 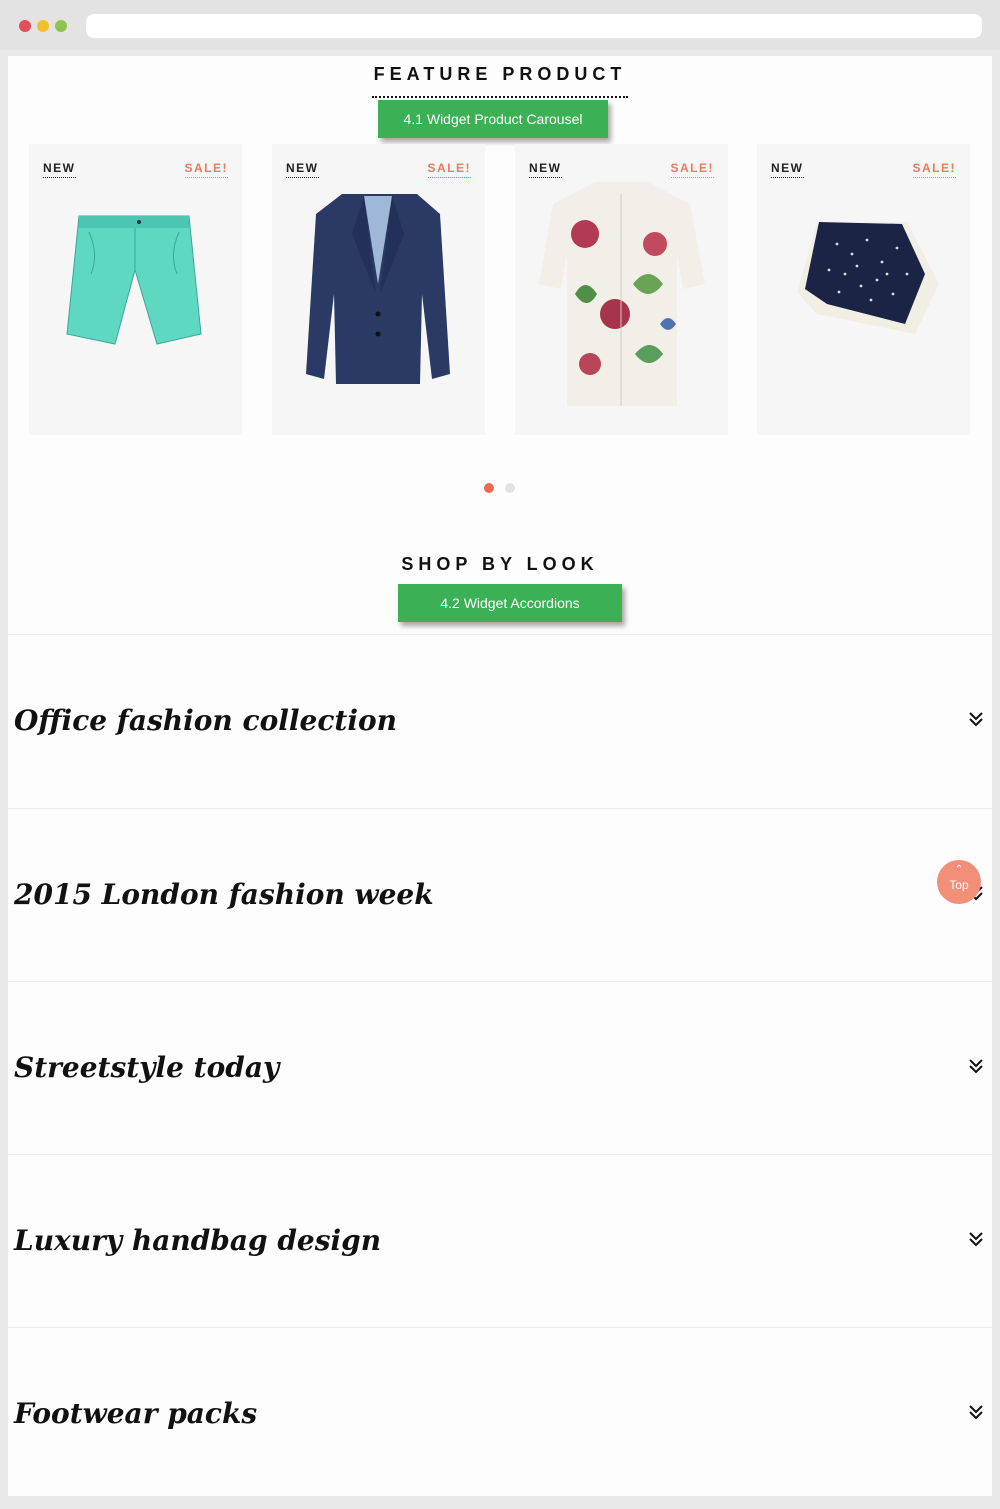 I want to click on widget-product-carousel-label: 4.1 Widget Product Carousel, so click(x=493, y=119).